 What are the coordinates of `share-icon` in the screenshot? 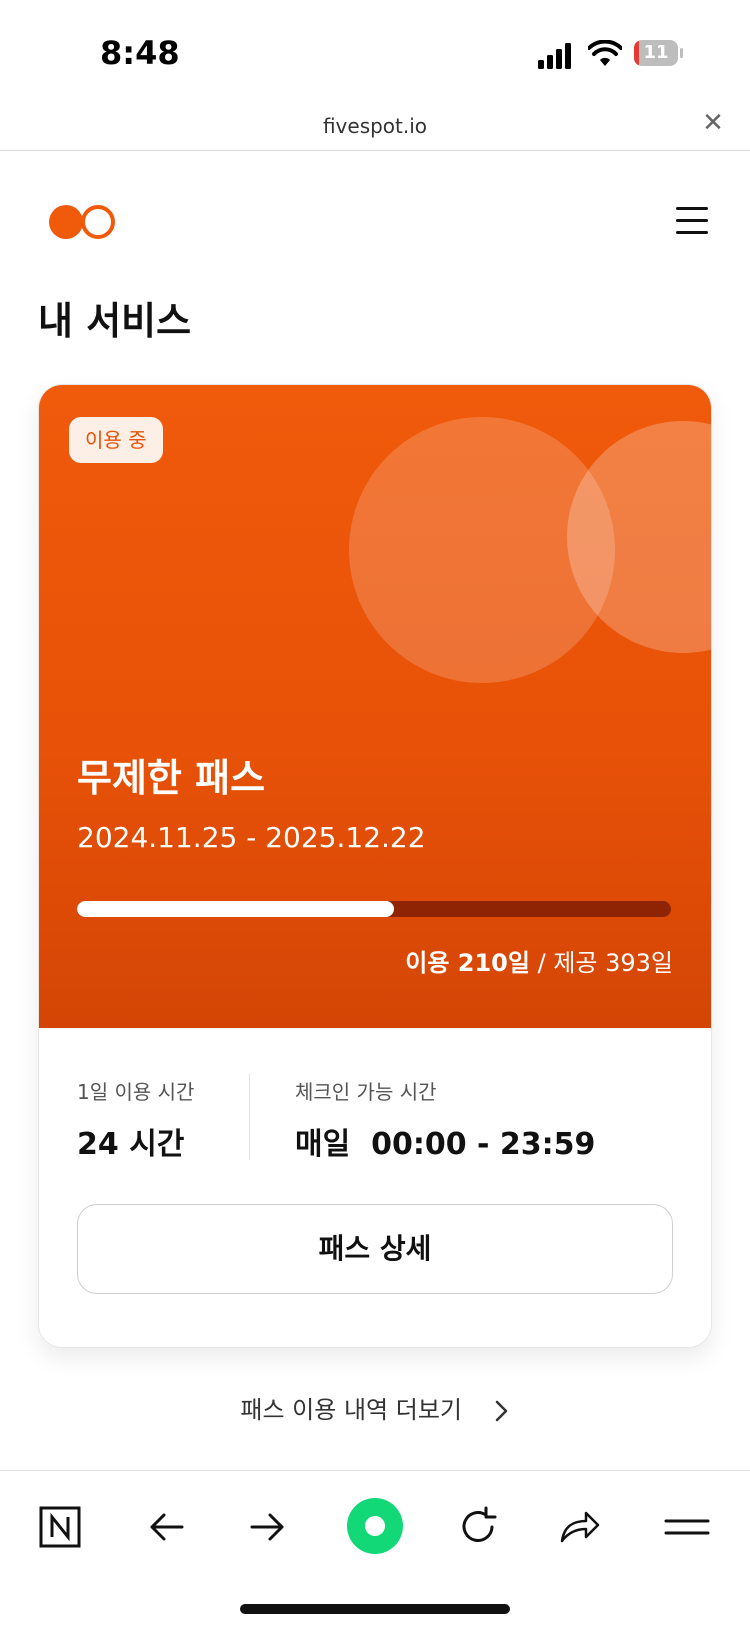 It's located at (580, 1527).